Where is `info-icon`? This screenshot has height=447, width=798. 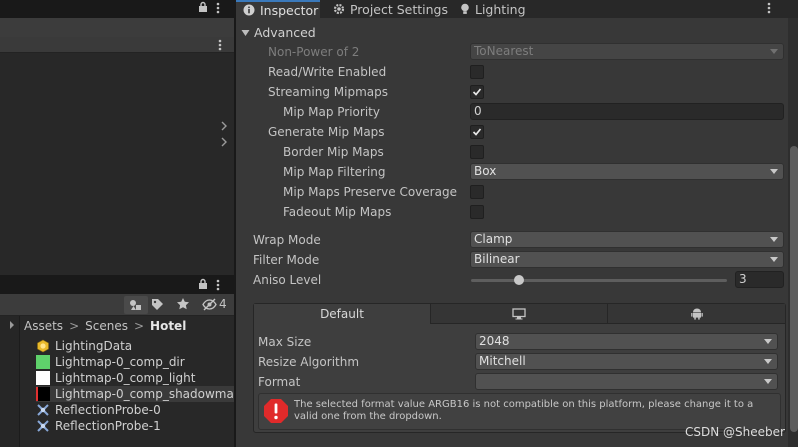
info-icon is located at coordinates (249, 10).